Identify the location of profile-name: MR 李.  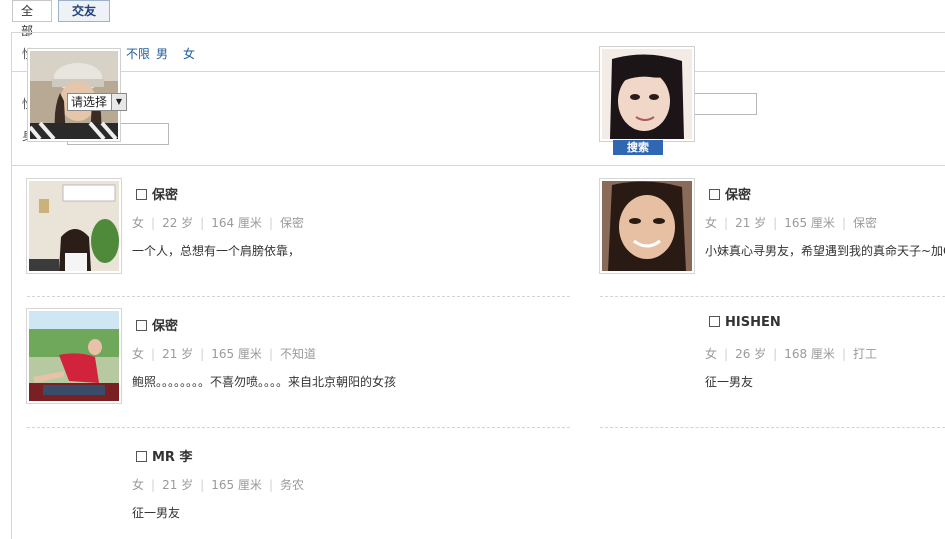
(164, 455).